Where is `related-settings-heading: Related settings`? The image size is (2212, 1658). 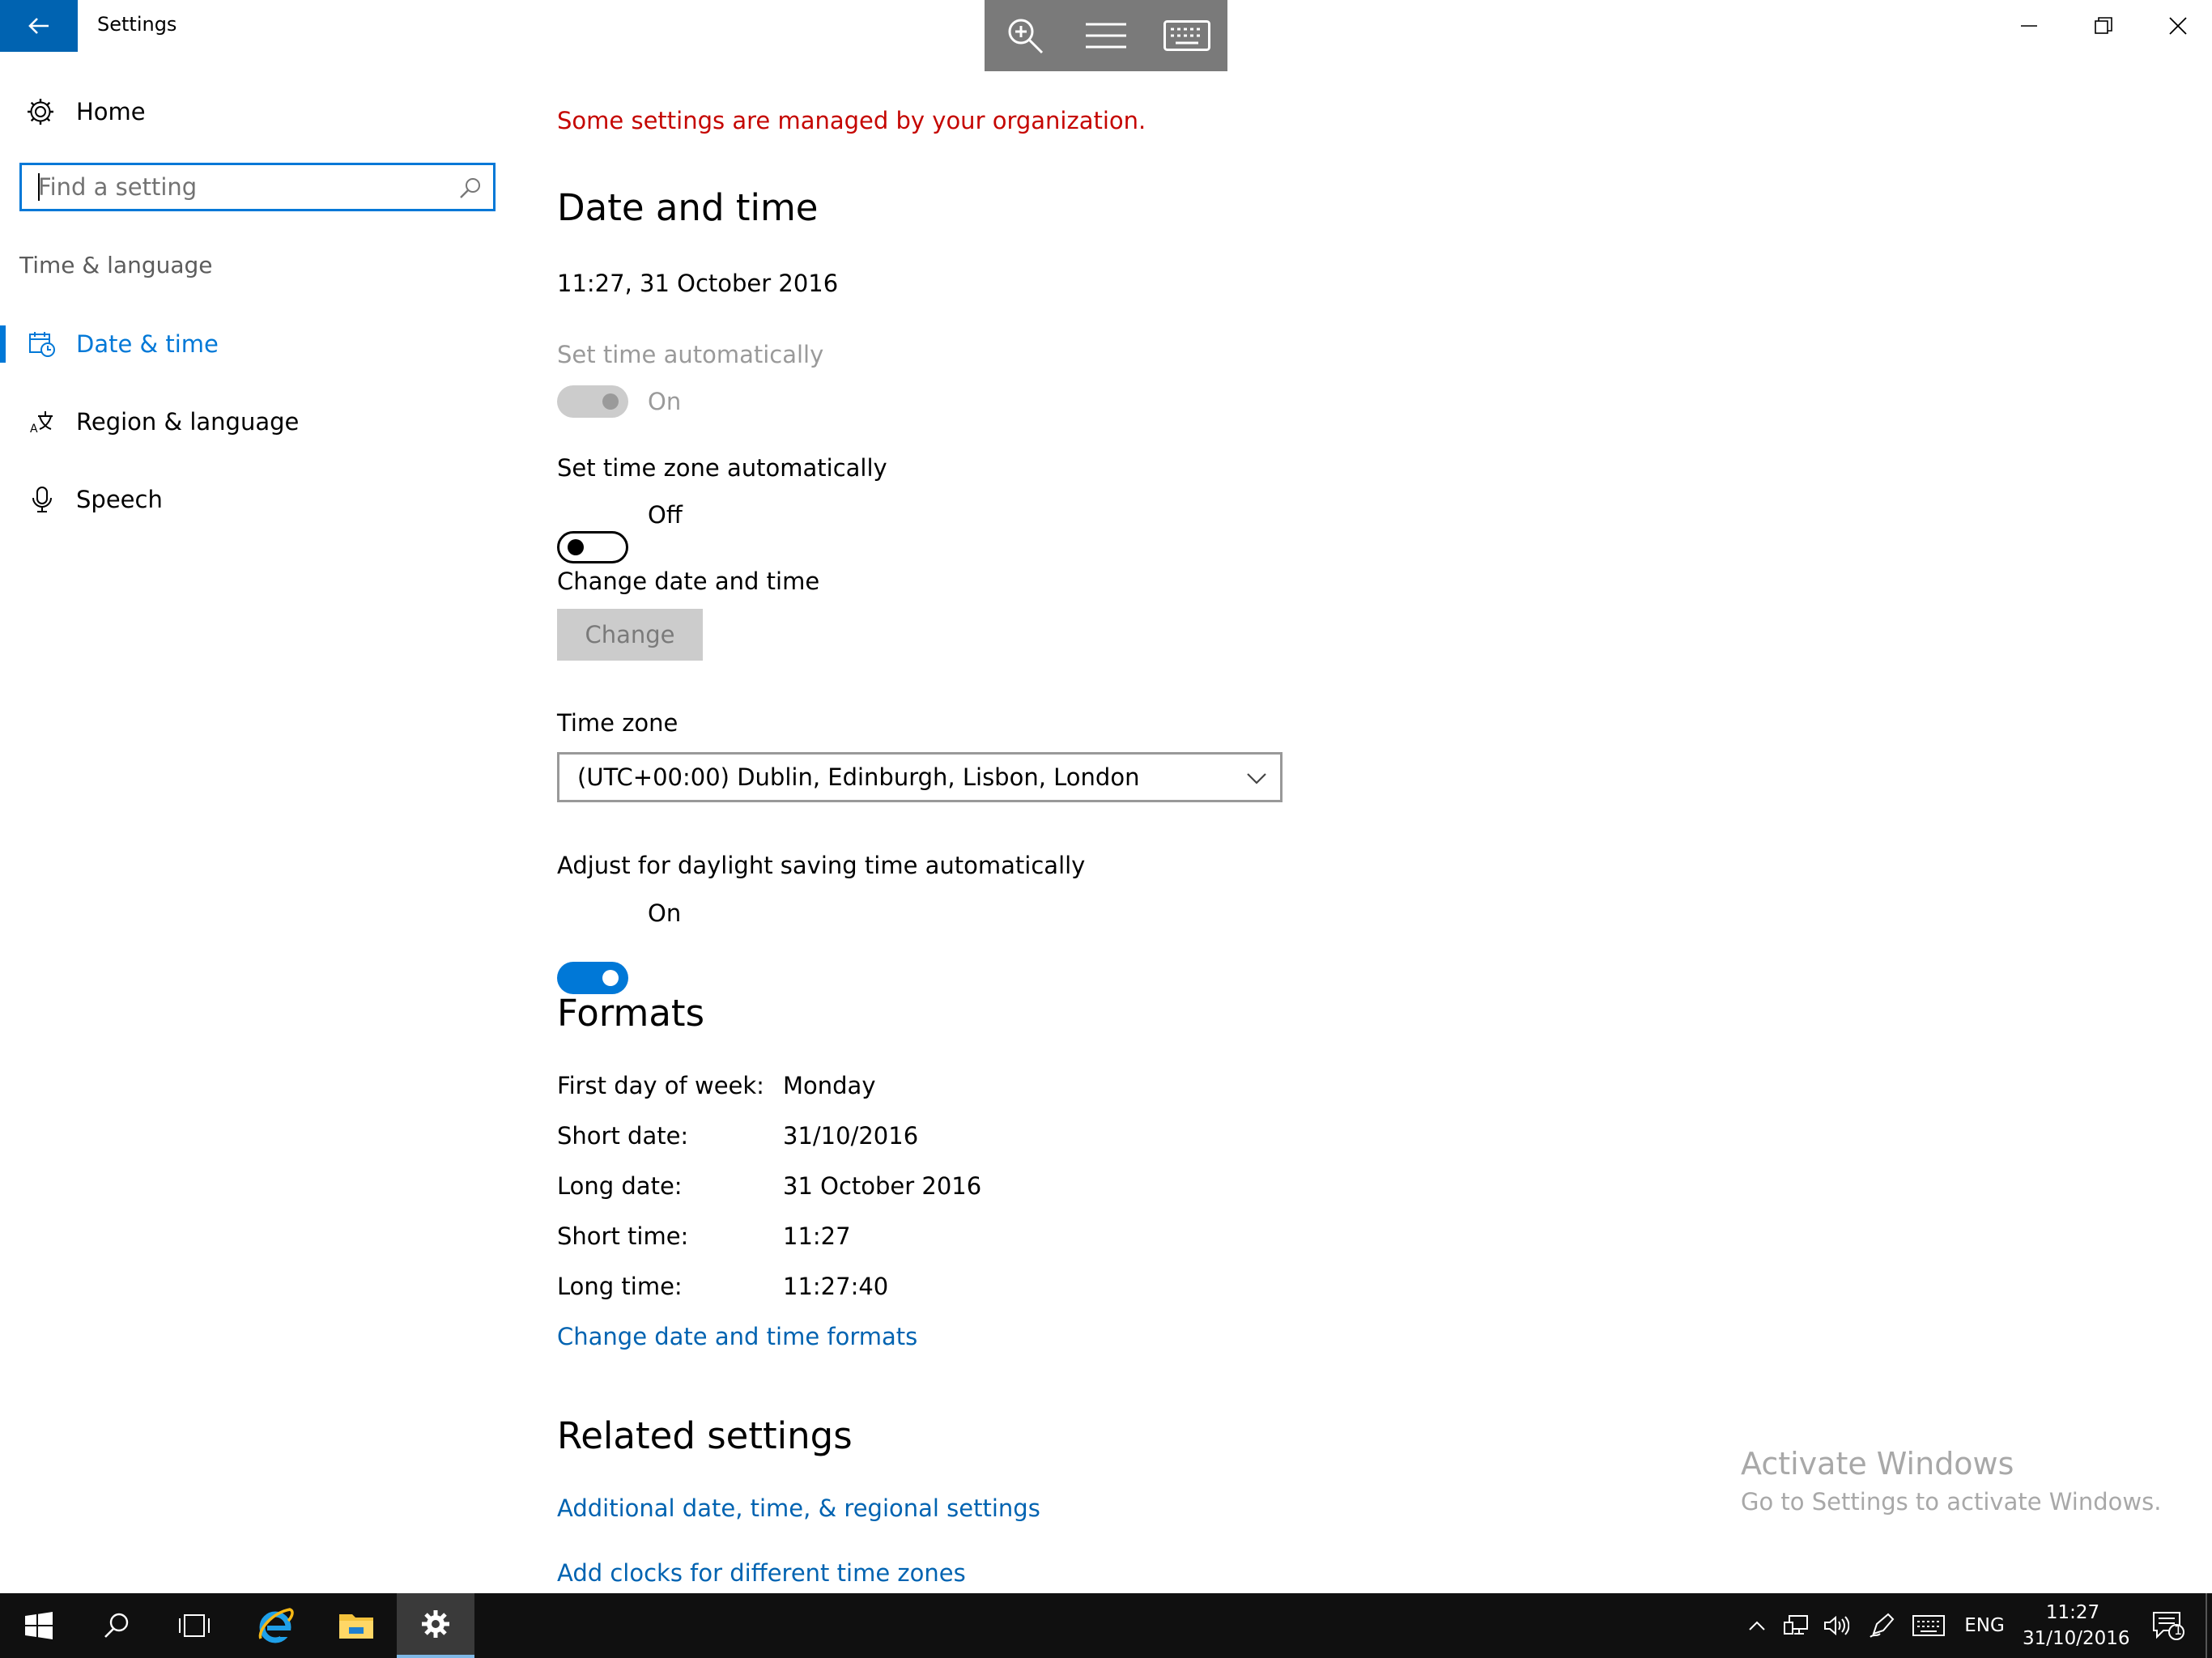
related-settings-heading: Related settings is located at coordinates (705, 1435).